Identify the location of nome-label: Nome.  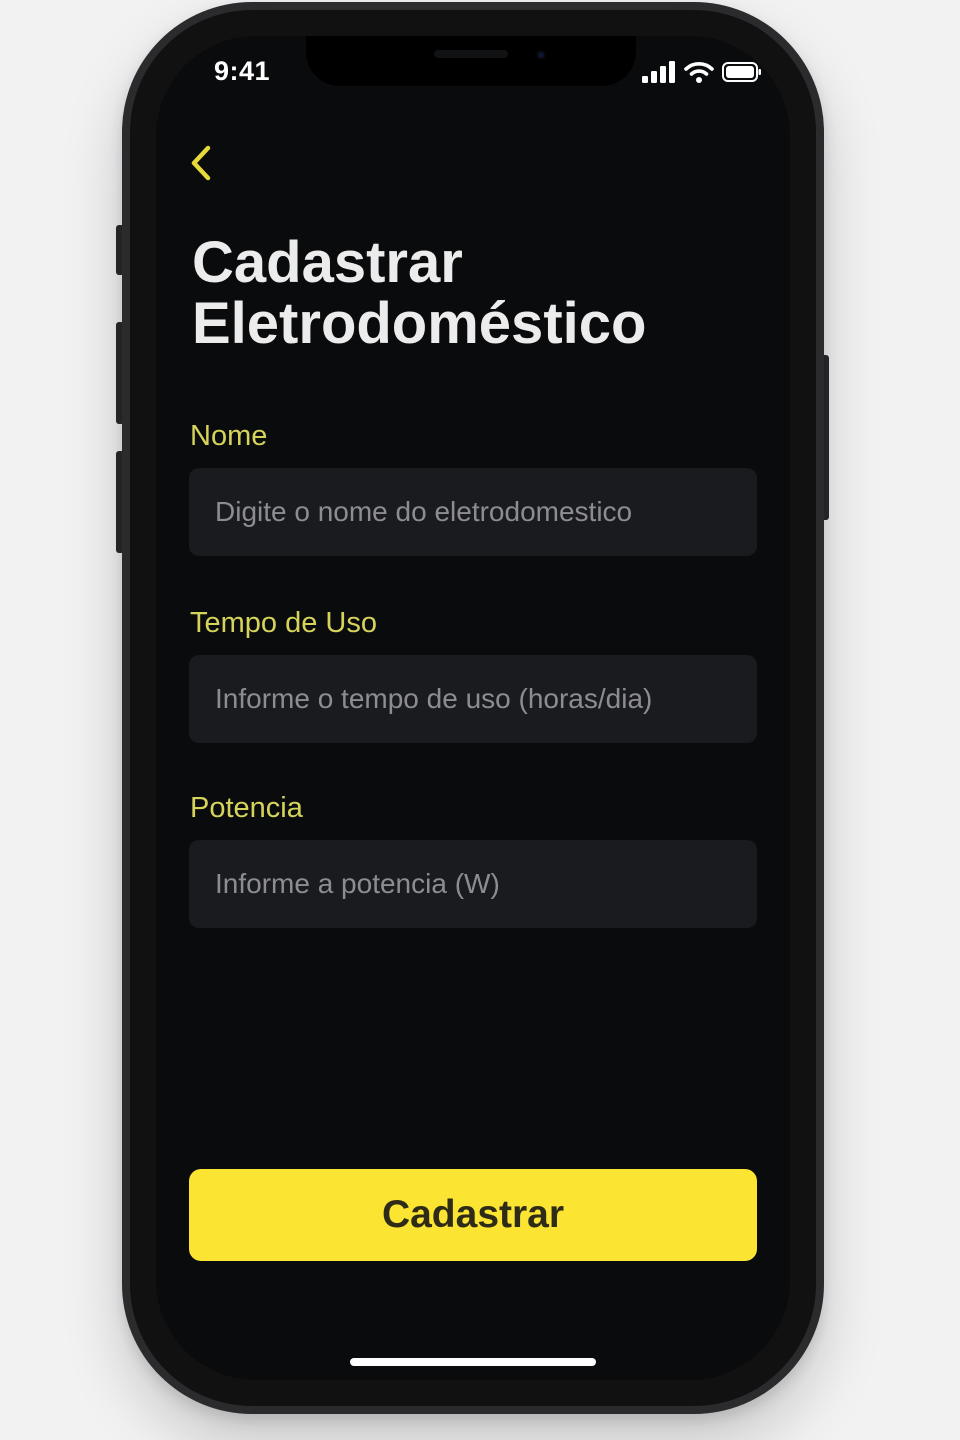
(229, 436).